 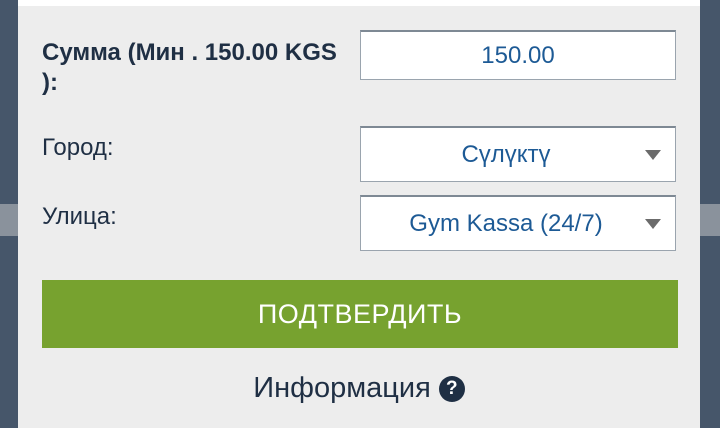 I want to click on background-band-left, so click(x=9, y=220).